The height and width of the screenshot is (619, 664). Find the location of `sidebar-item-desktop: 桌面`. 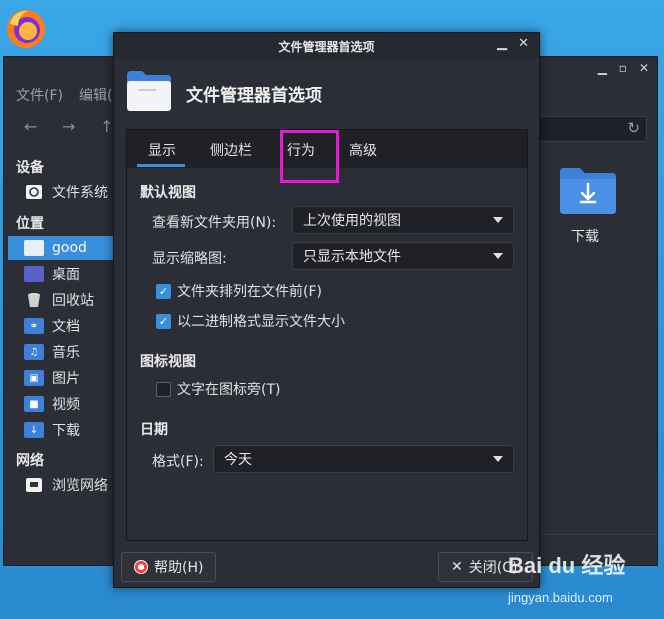

sidebar-item-desktop: 桌面 is located at coordinates (62, 274).